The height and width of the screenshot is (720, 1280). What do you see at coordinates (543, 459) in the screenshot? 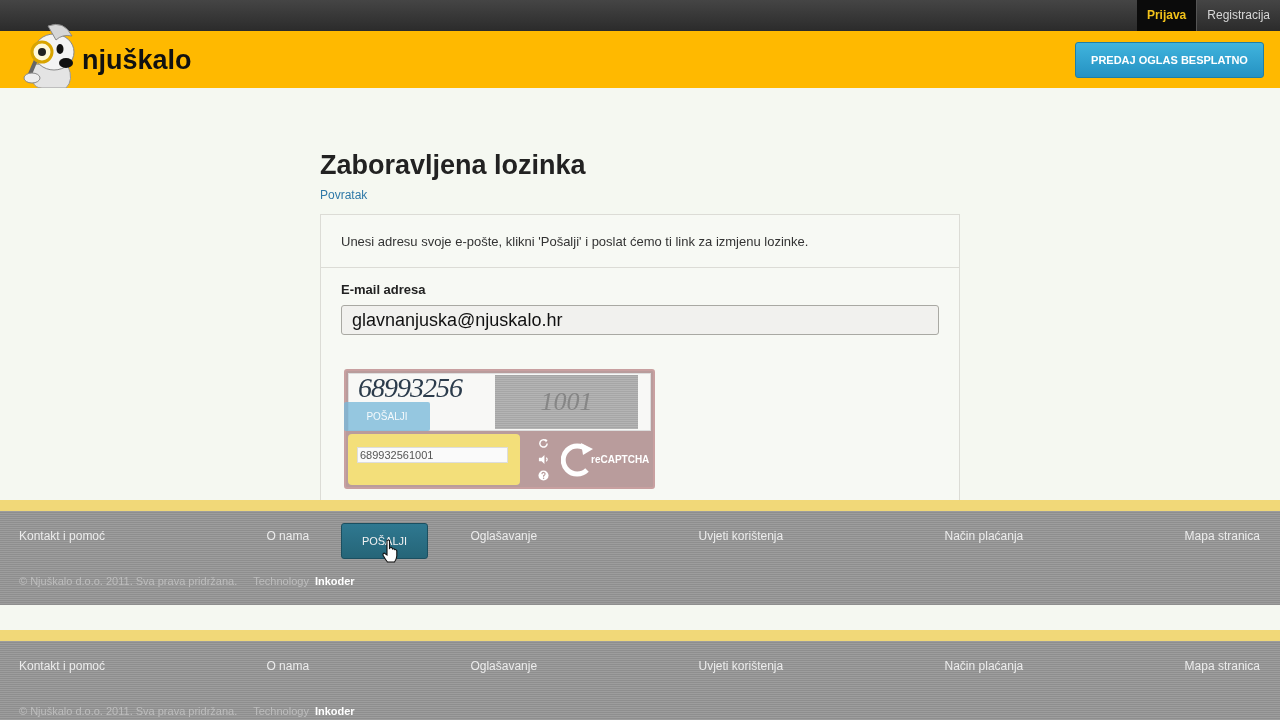
I see `speaker-icon` at bounding box center [543, 459].